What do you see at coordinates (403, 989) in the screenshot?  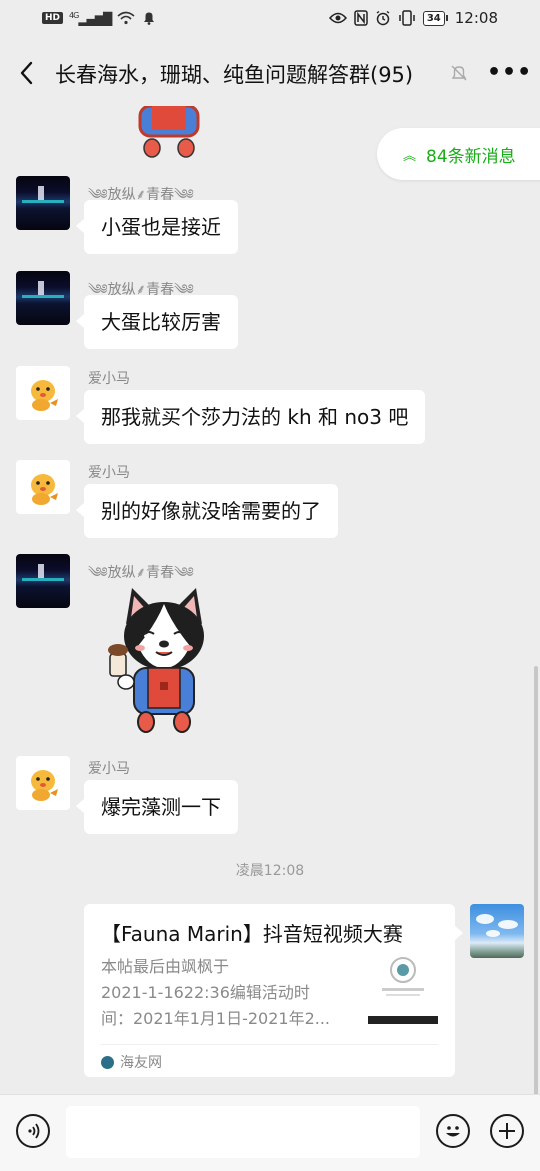 I see `card-thumbnail` at bounding box center [403, 989].